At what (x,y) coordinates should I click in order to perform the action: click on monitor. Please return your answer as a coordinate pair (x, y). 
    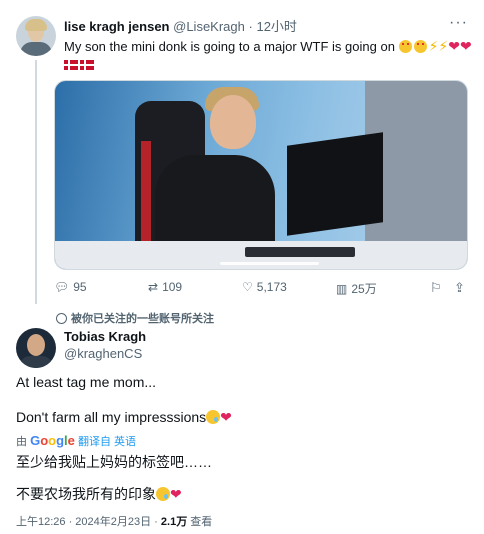
    Looking at the image, I should click on (335, 184).